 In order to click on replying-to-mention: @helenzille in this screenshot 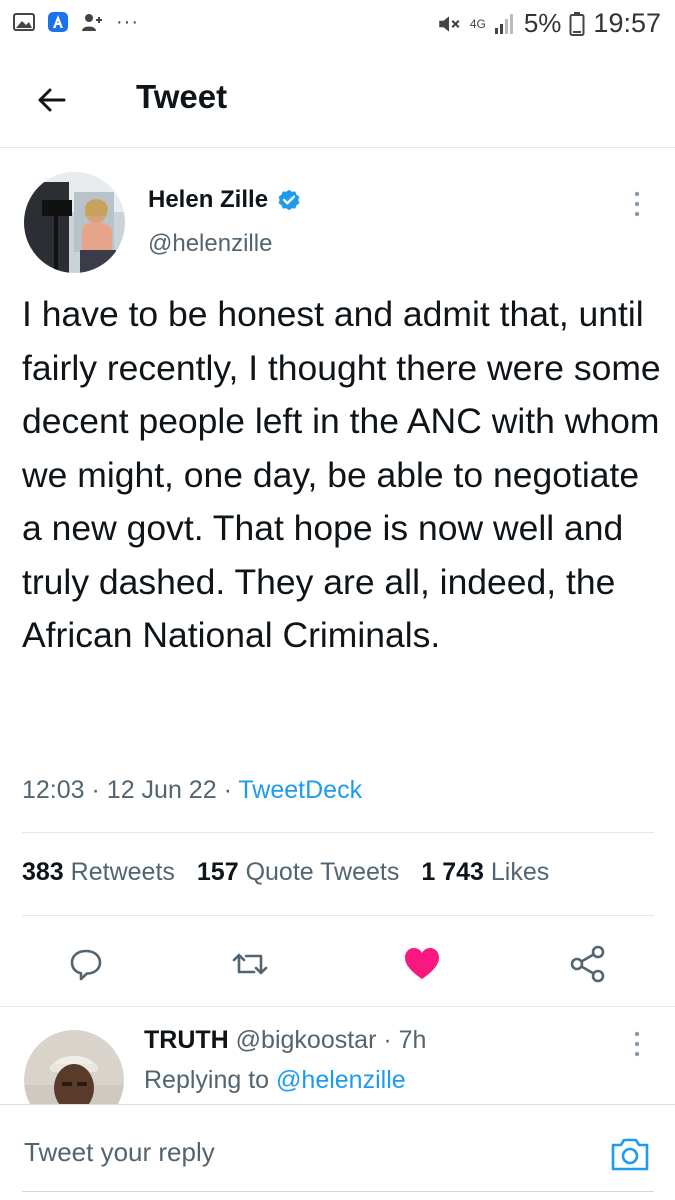, I will do `click(341, 1080)`.